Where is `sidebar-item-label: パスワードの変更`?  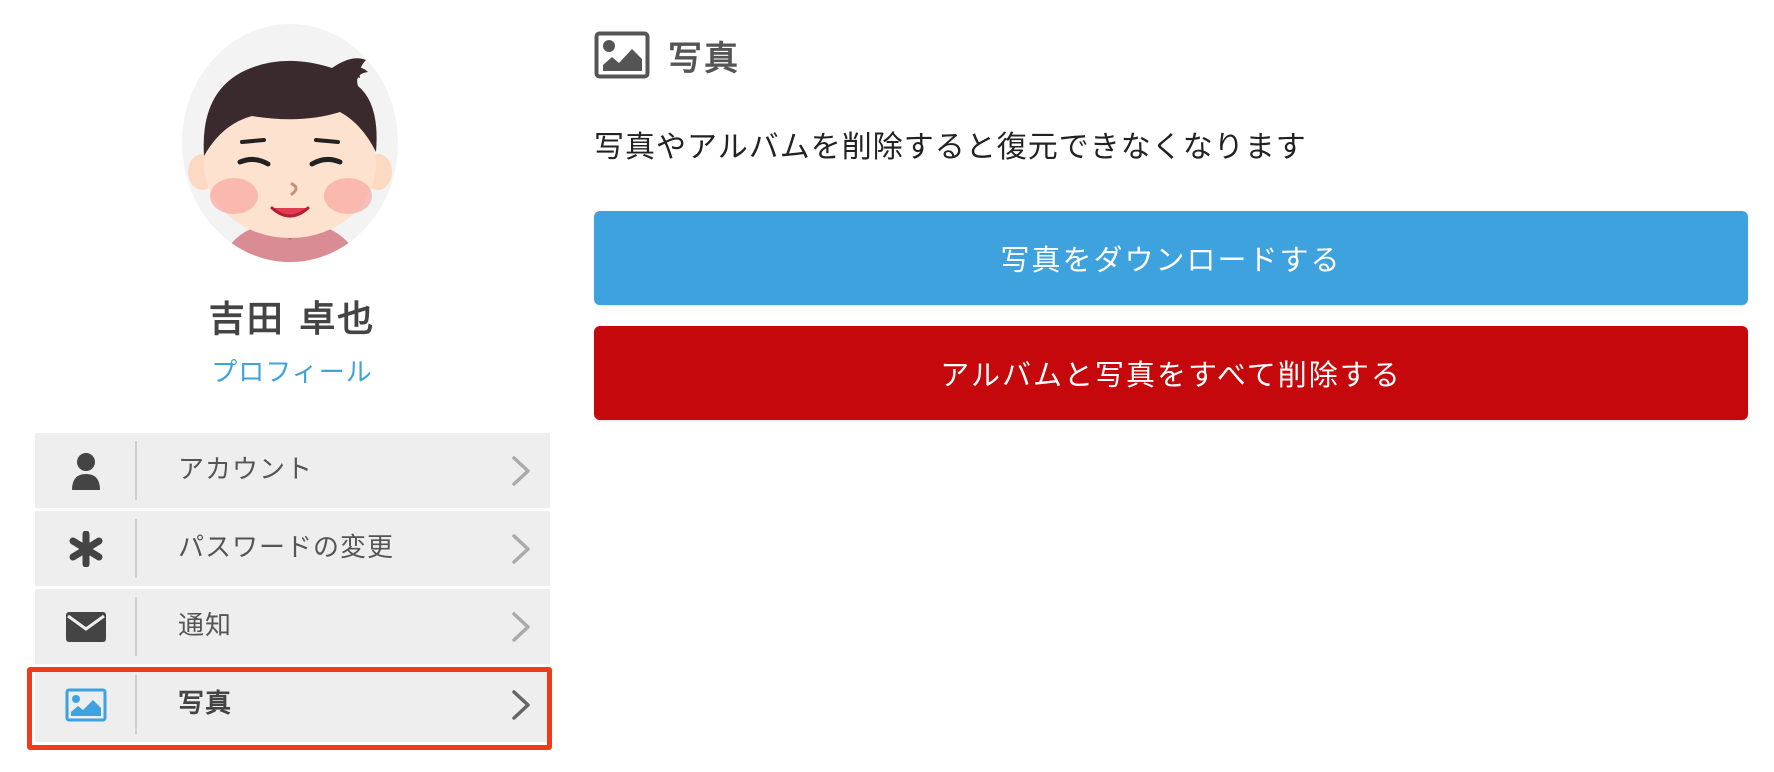 sidebar-item-label: パスワードの変更 is located at coordinates (286, 548).